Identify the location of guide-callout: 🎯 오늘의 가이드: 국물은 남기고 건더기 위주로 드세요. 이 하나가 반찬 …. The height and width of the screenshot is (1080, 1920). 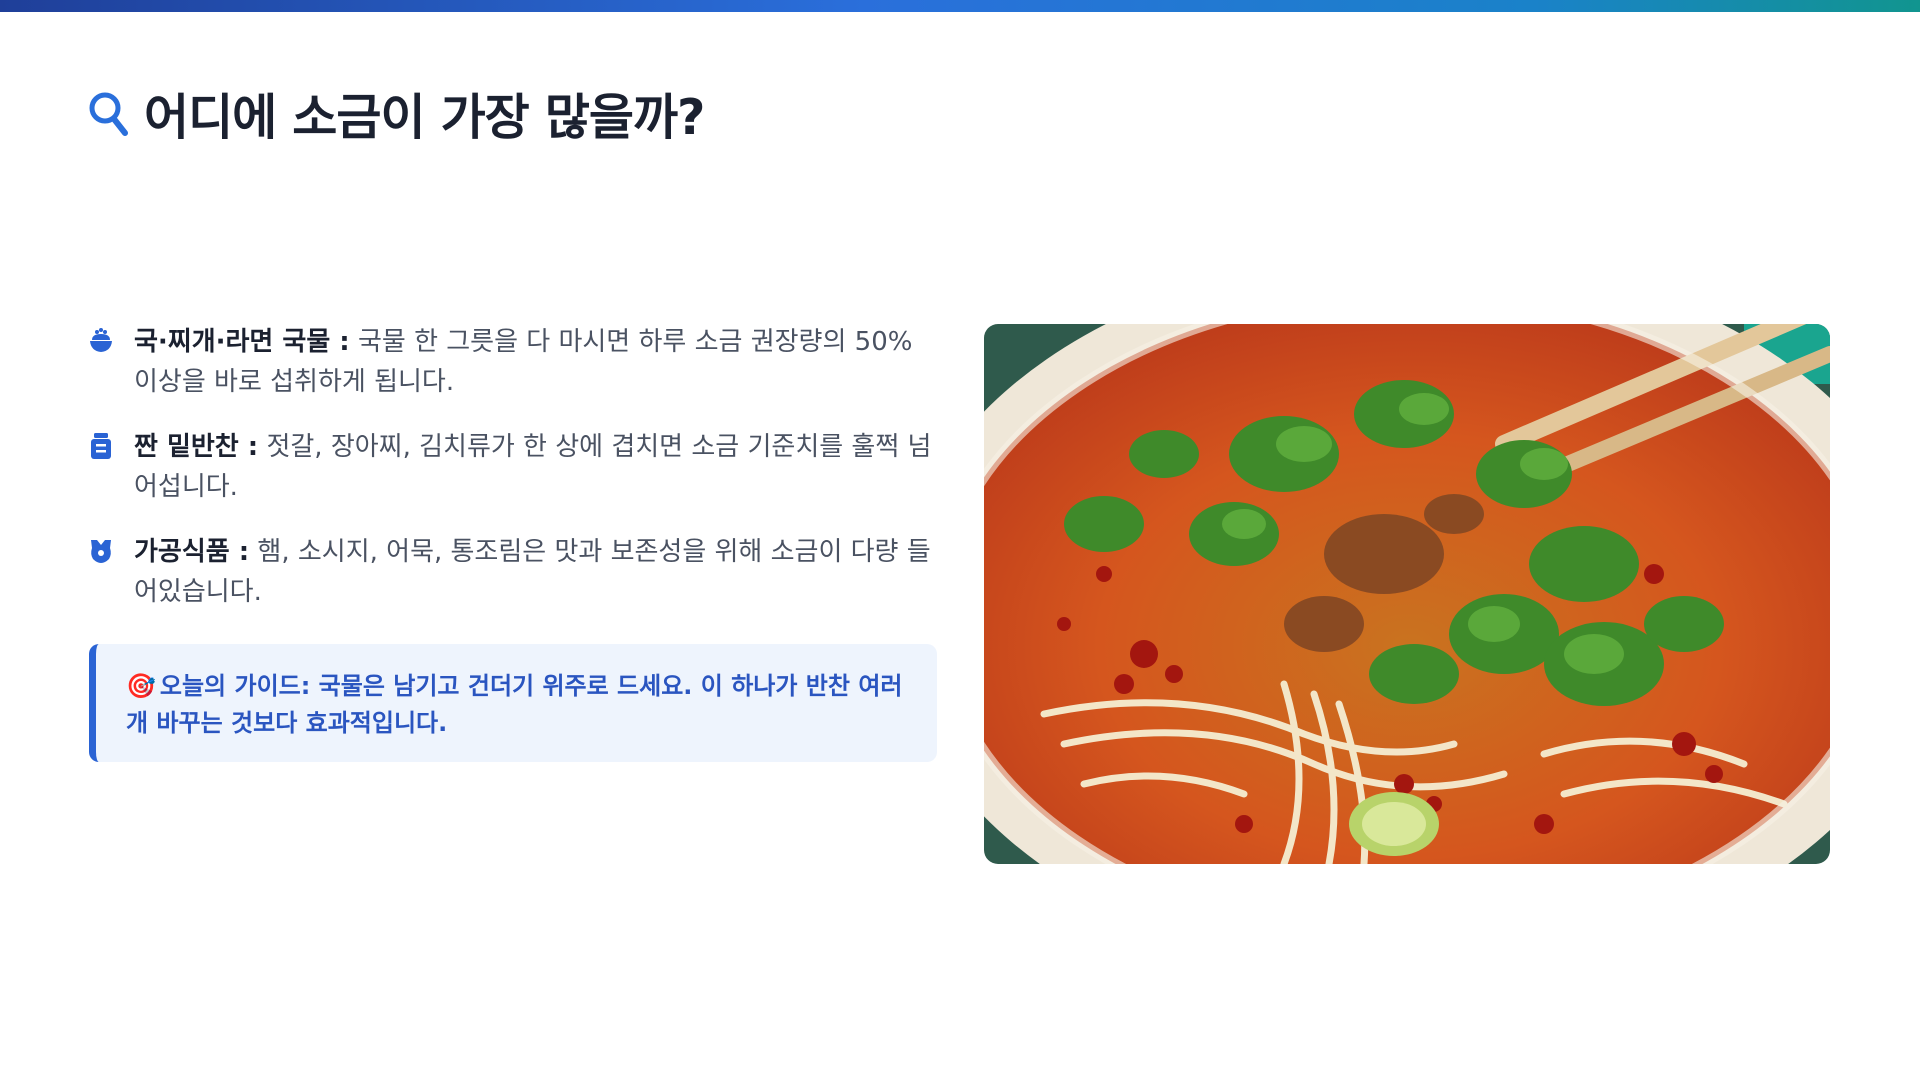
(513, 703).